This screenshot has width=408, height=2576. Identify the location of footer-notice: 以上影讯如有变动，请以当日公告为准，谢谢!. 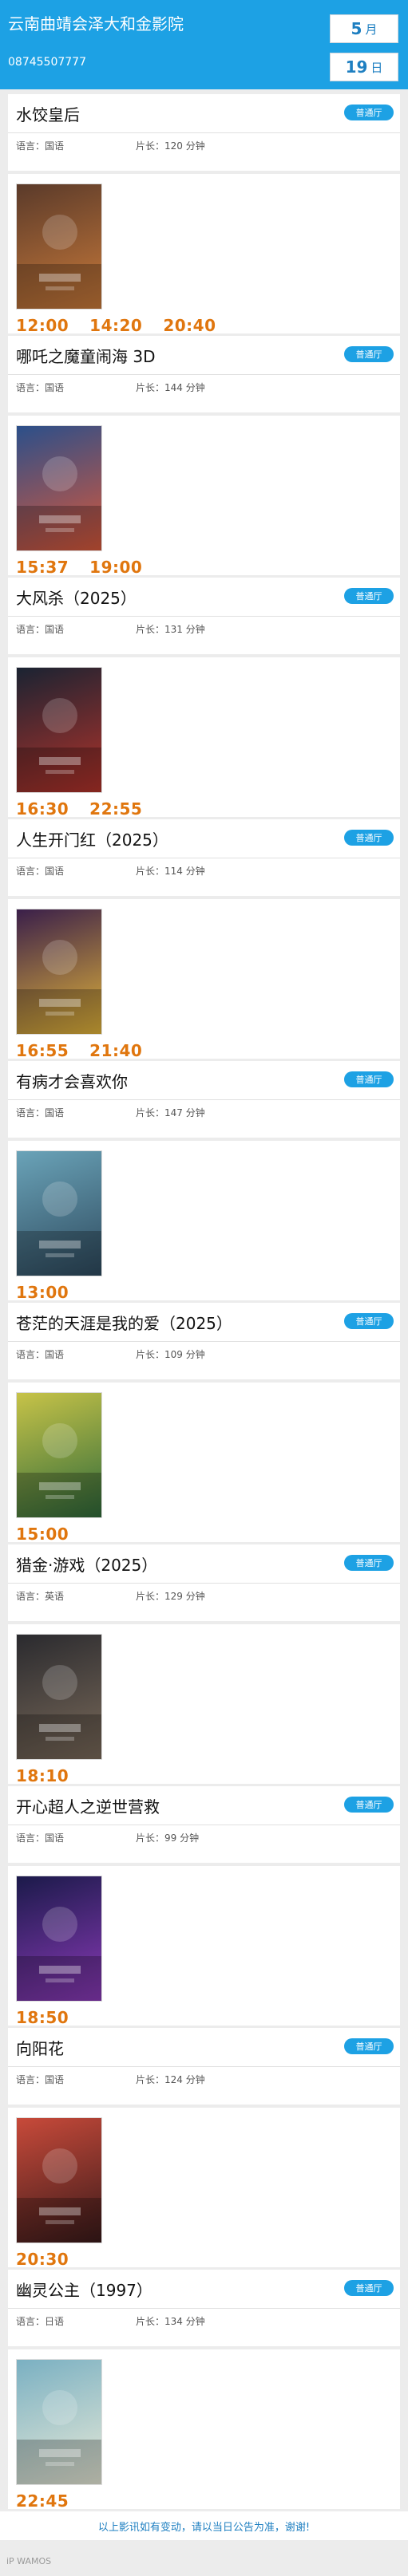
(204, 2525).